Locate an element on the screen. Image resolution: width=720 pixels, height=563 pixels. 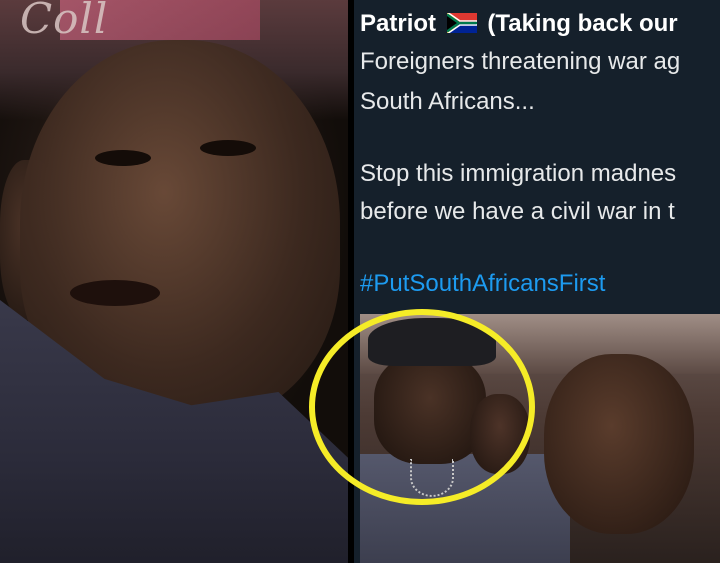
mouth is located at coordinates (115, 293).